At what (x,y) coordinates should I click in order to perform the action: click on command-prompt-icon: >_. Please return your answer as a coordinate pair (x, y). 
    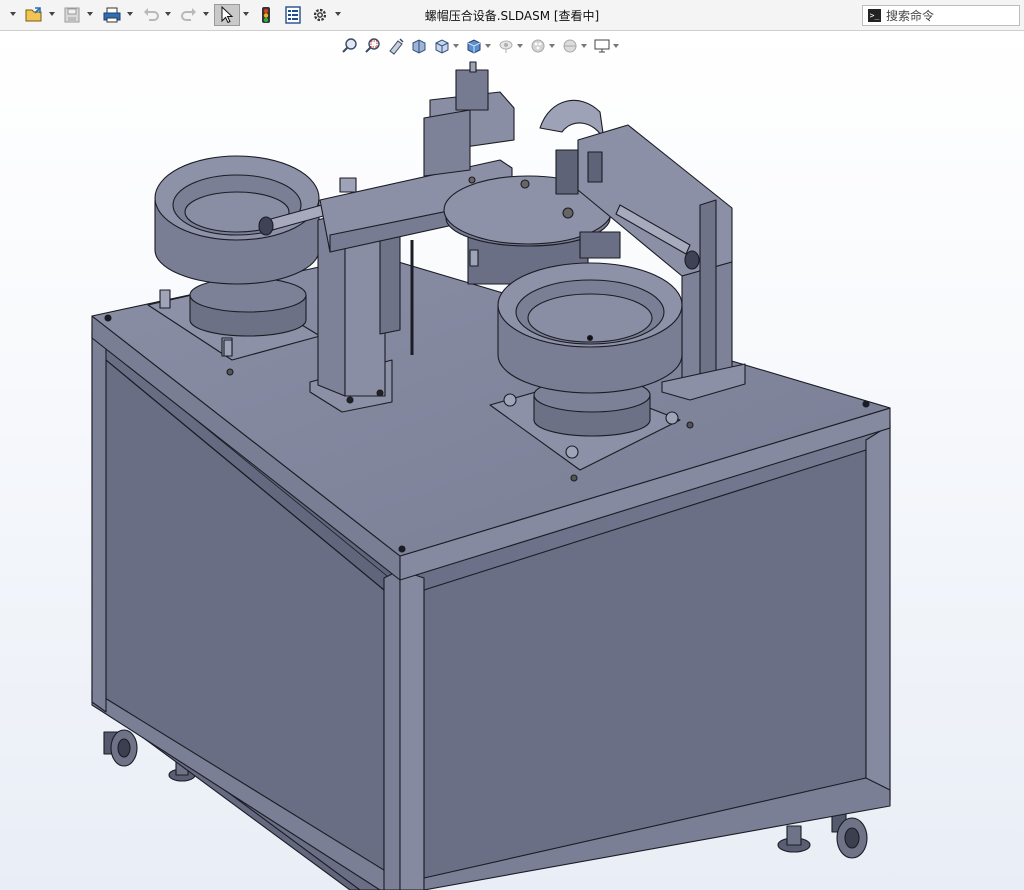
    Looking at the image, I should click on (874, 15).